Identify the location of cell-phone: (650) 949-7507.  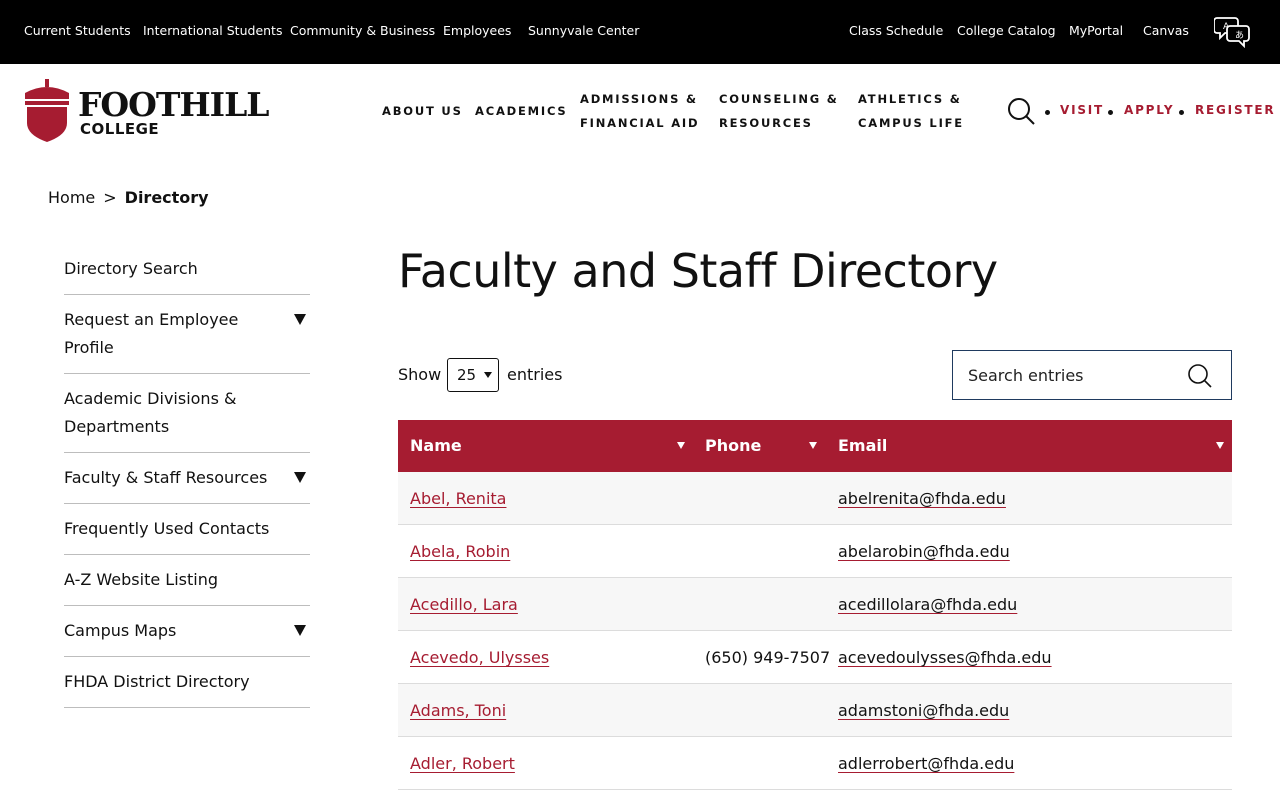
(768, 657).